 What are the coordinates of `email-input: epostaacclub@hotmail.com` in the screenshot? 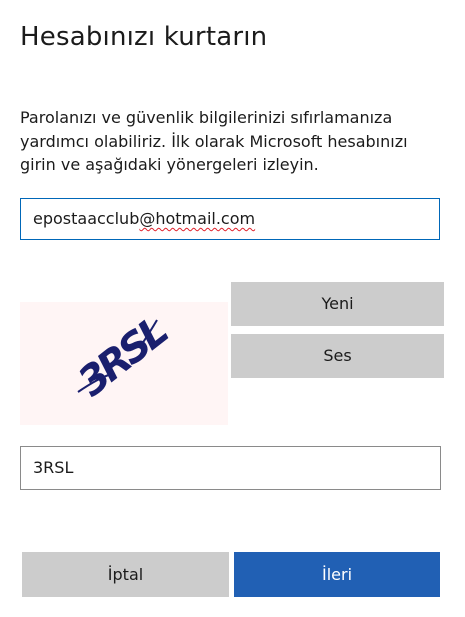 It's located at (230, 219).